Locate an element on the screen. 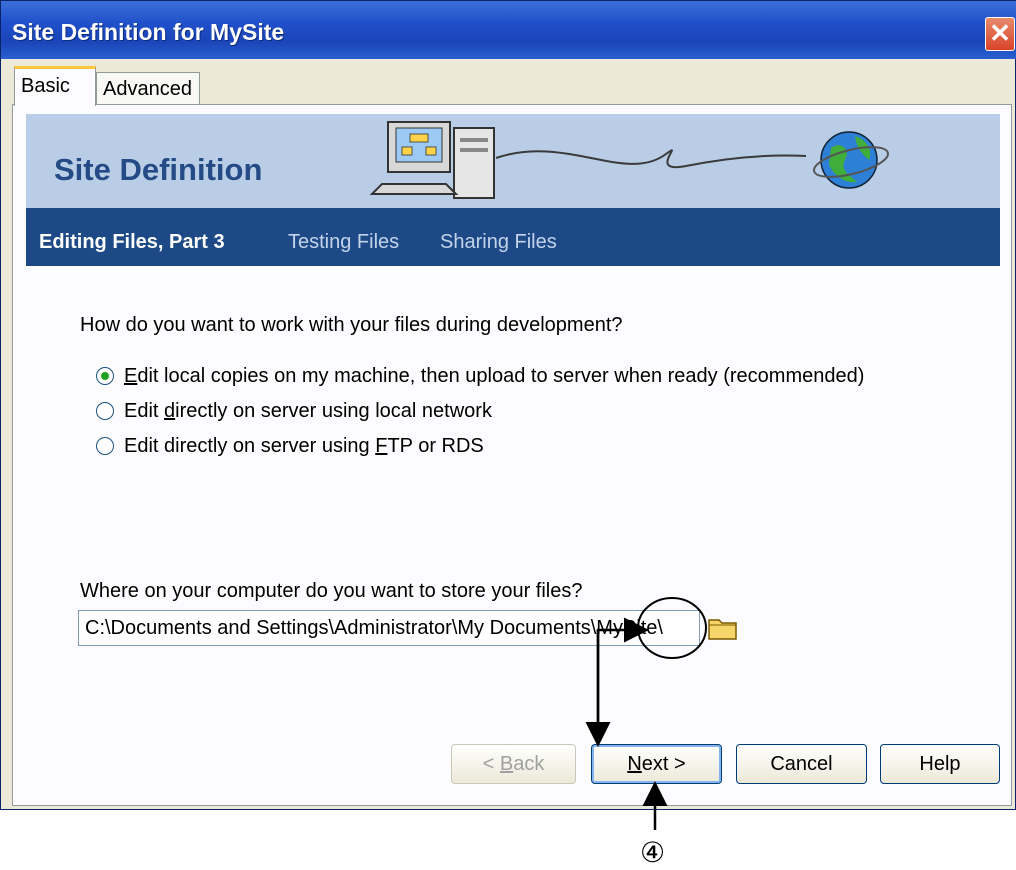 The image size is (1016, 870). annotation-overlay is located at coordinates (646, 713).